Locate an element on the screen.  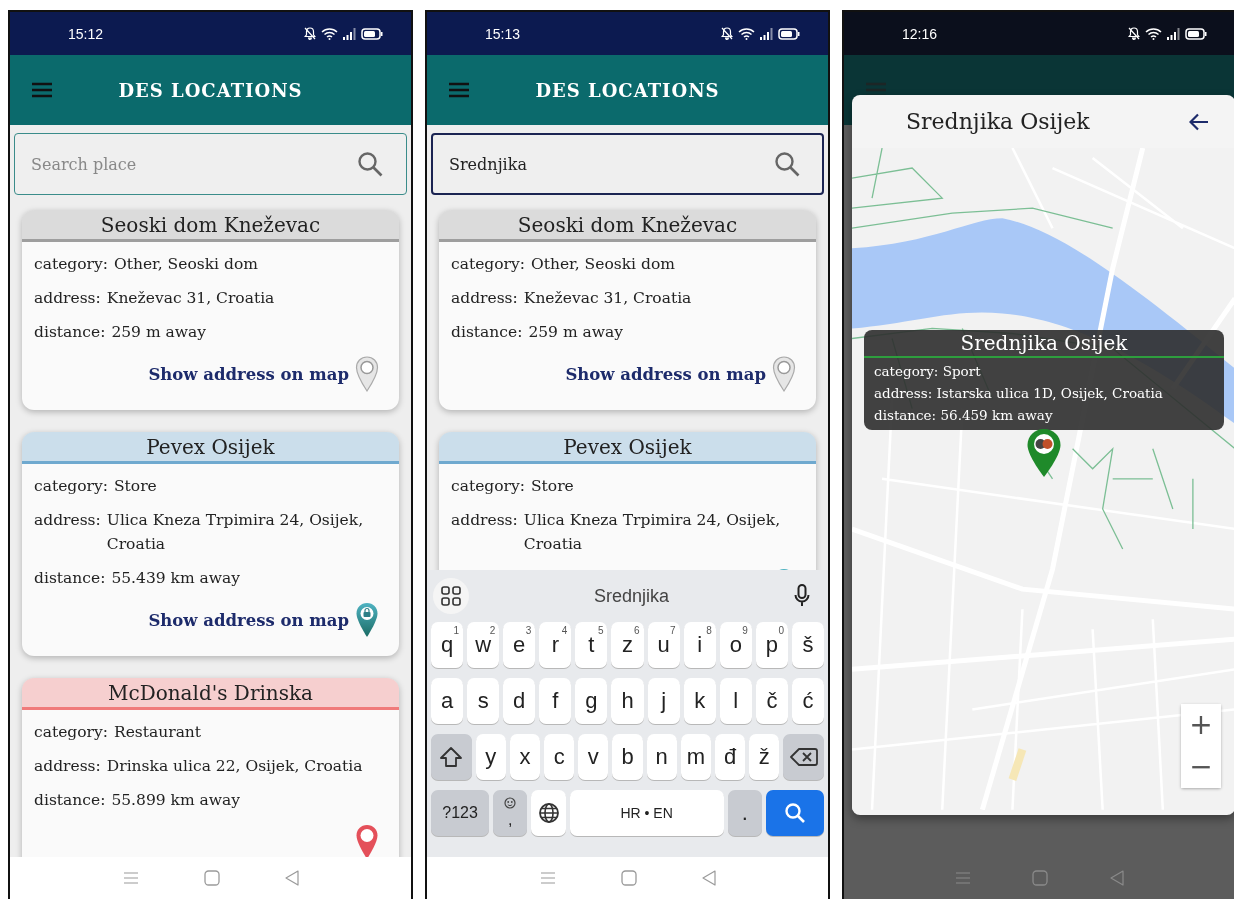
keyboard-key: e $^{3}$ is located at coordinates (519, 645).